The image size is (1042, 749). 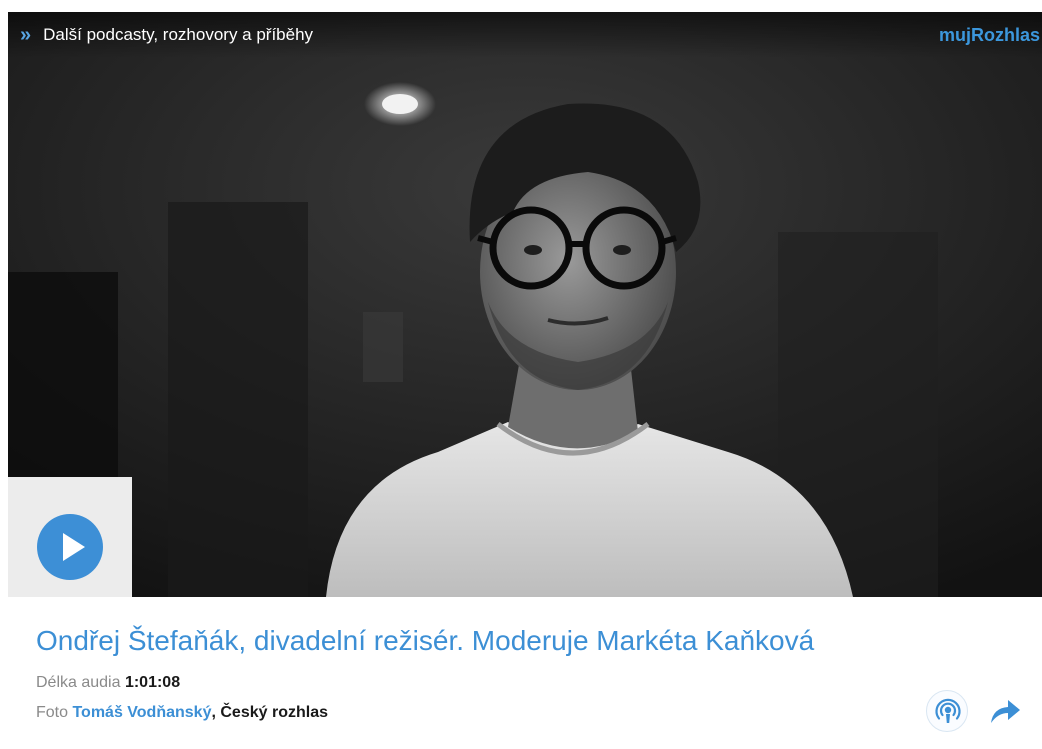 I want to click on play-button, so click(x=70, y=547).